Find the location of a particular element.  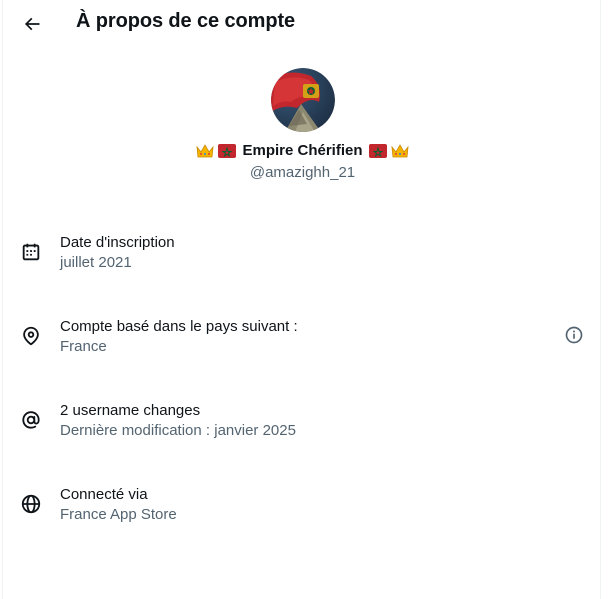

detail-title: Compte basé dans le pays suivant : is located at coordinates (179, 326).